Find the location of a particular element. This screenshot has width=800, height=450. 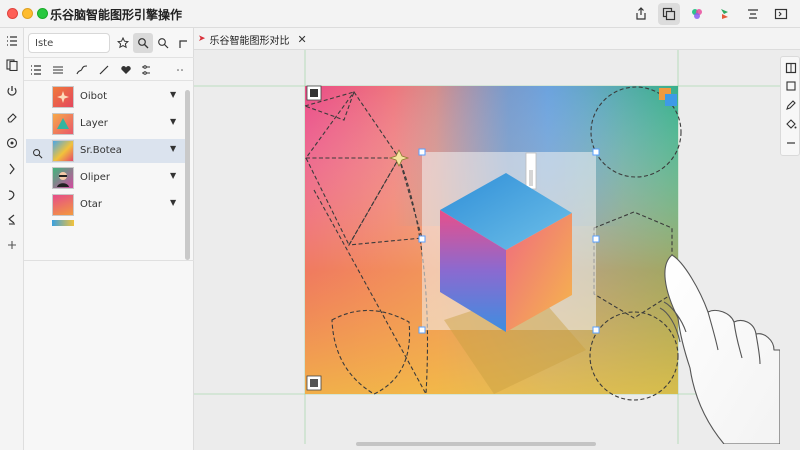

gradient-thumbnail is located at coordinates (63, 205).